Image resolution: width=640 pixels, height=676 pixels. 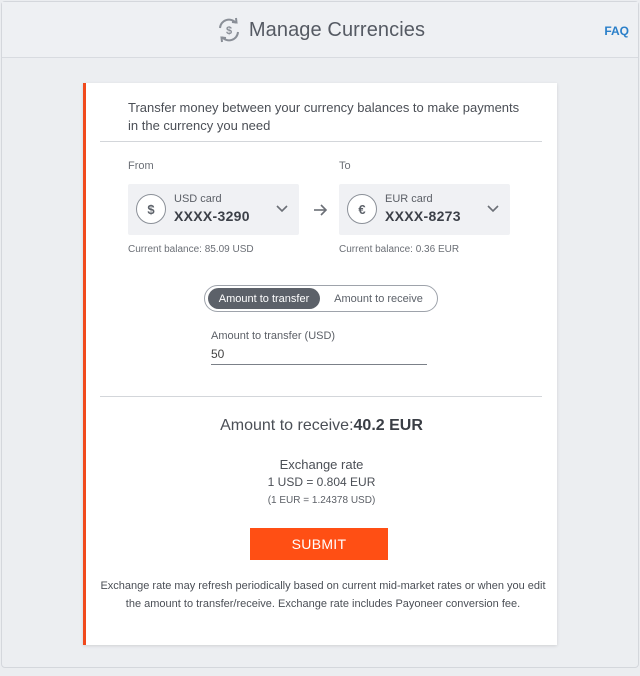 What do you see at coordinates (141, 166) in the screenshot?
I see `from-label: From` at bounding box center [141, 166].